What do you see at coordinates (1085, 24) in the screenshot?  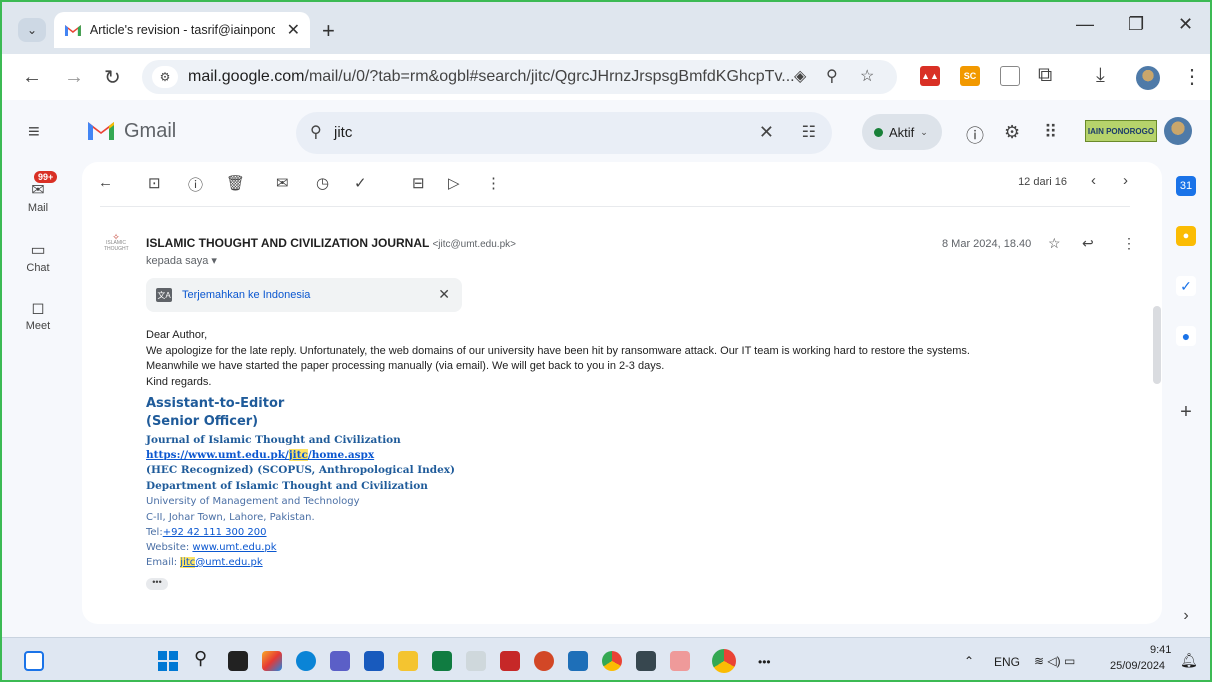 I see `minimize-icon: —` at bounding box center [1085, 24].